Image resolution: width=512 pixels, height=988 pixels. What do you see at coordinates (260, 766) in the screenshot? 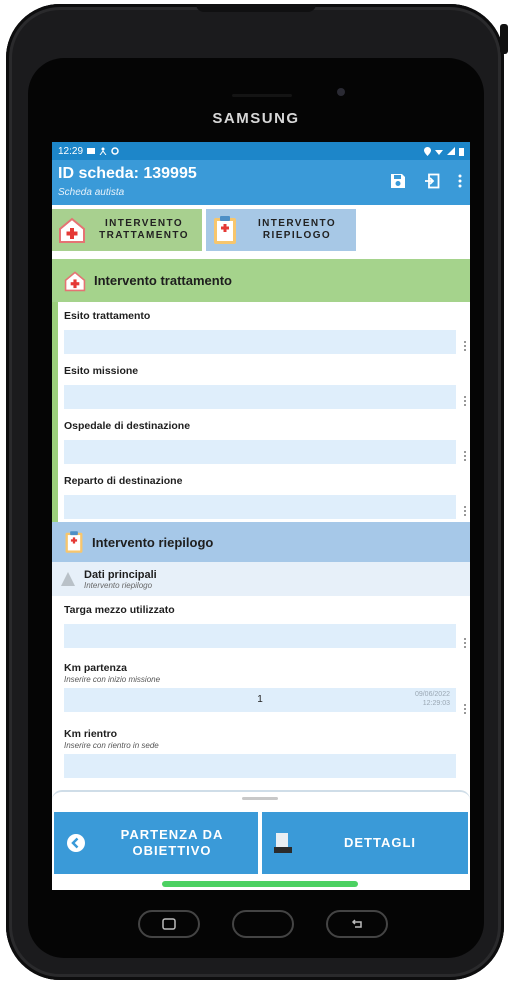
I see `km-rientro-input` at bounding box center [260, 766].